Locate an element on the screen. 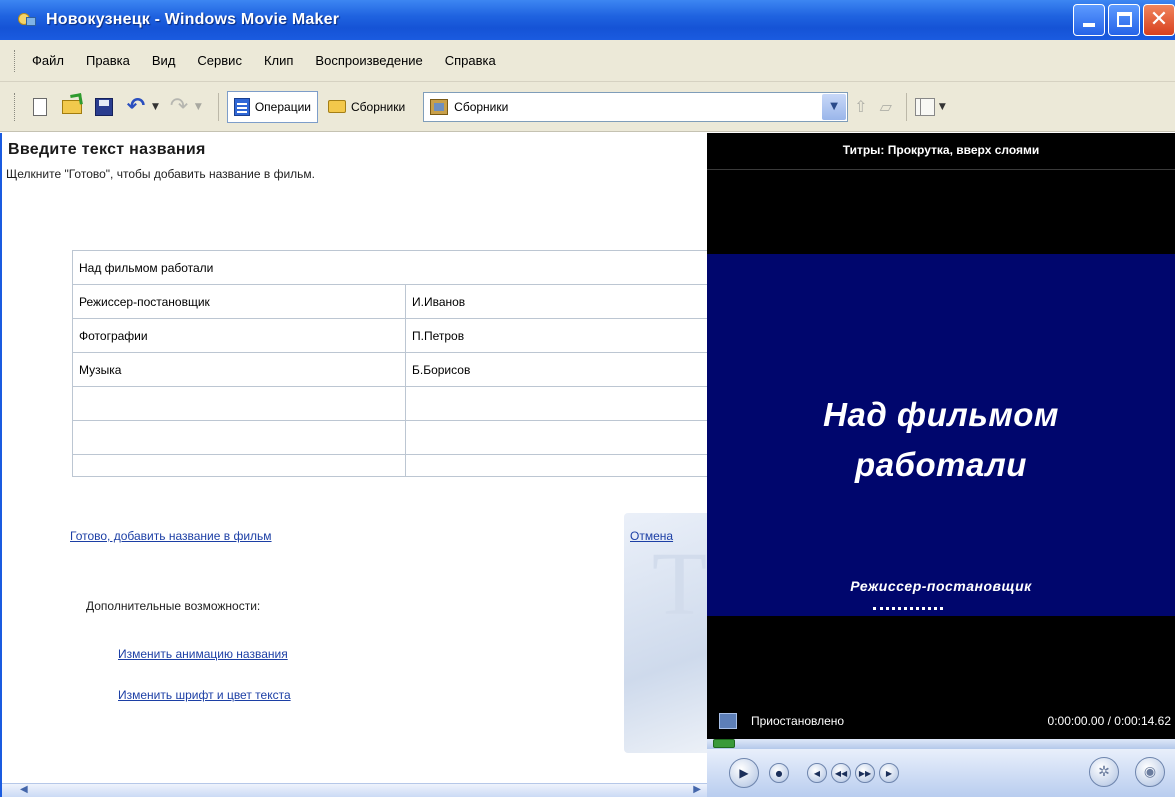 The height and width of the screenshot is (797, 1175). rewind-icon: ◀◀ is located at coordinates (841, 773).